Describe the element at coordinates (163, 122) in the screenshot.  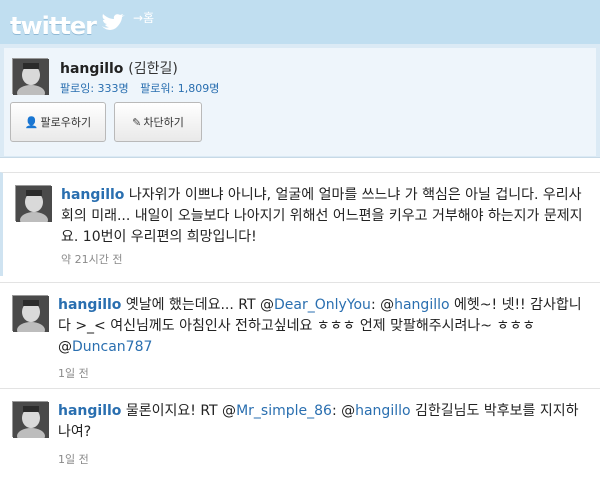
I see `block-button-label: 차단하기` at that location.